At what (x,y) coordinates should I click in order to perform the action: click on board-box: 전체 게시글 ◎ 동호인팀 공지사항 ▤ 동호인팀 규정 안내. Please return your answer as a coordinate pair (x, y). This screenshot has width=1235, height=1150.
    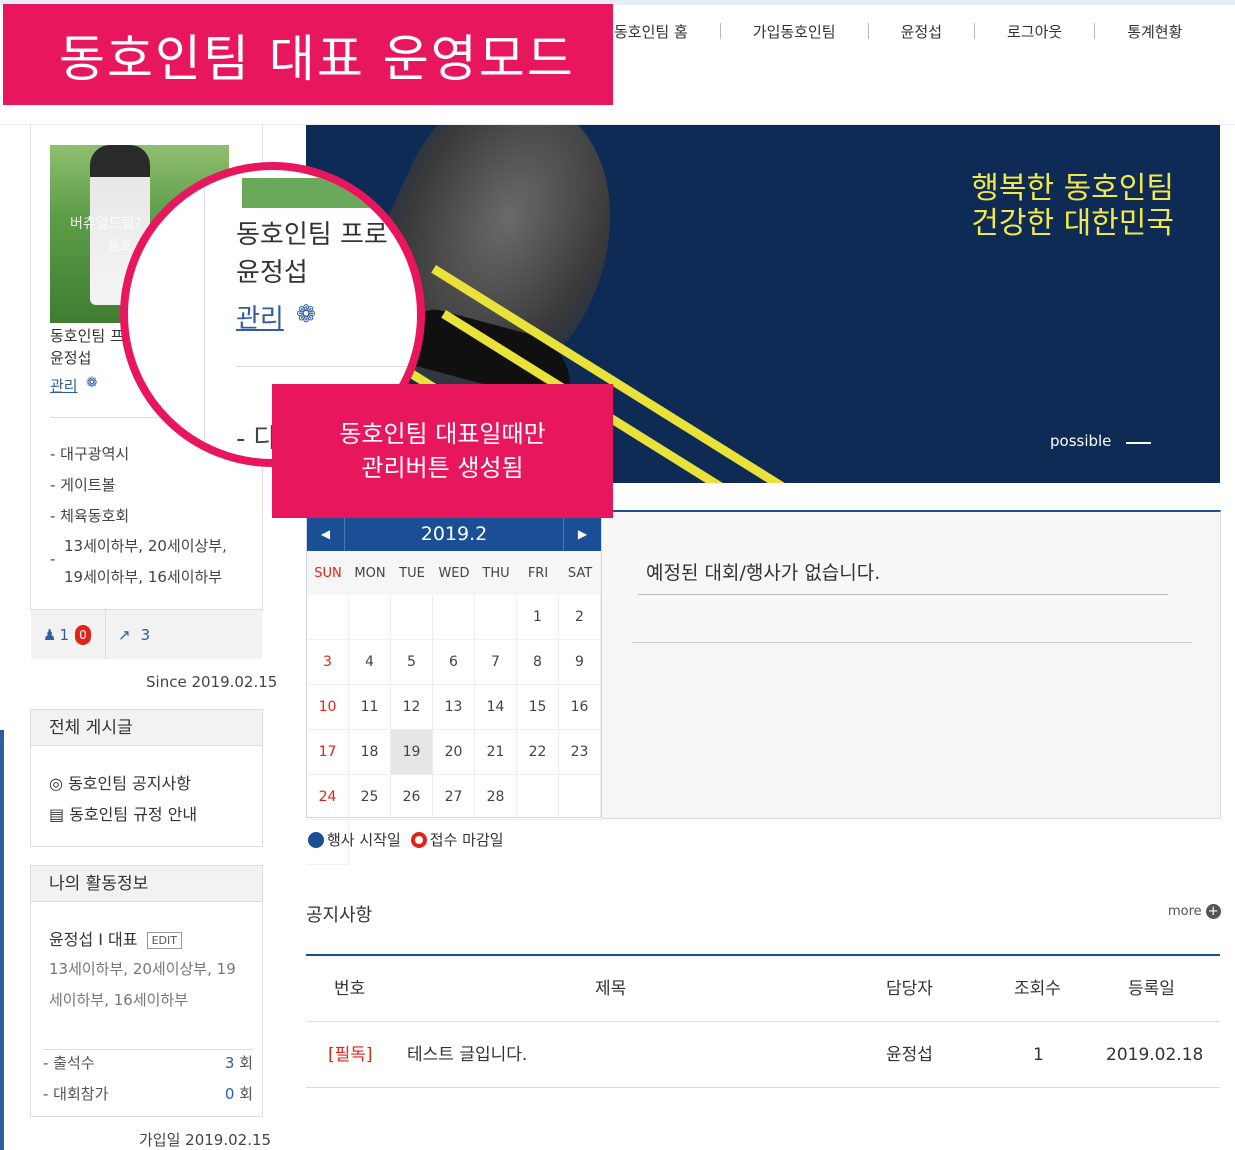
    Looking at the image, I should click on (146, 778).